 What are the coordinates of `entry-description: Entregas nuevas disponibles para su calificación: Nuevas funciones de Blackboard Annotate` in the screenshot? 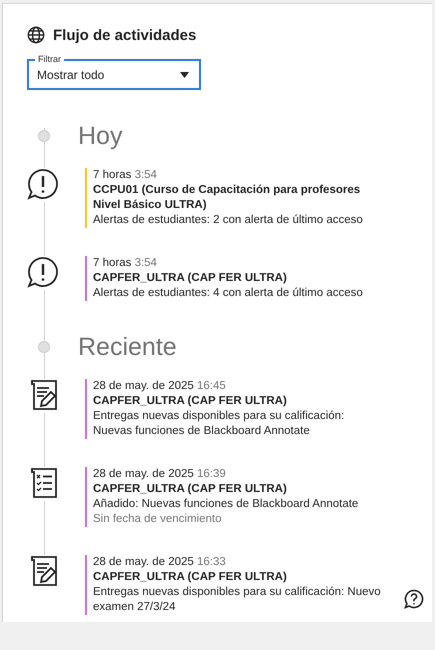 It's located at (219, 424).